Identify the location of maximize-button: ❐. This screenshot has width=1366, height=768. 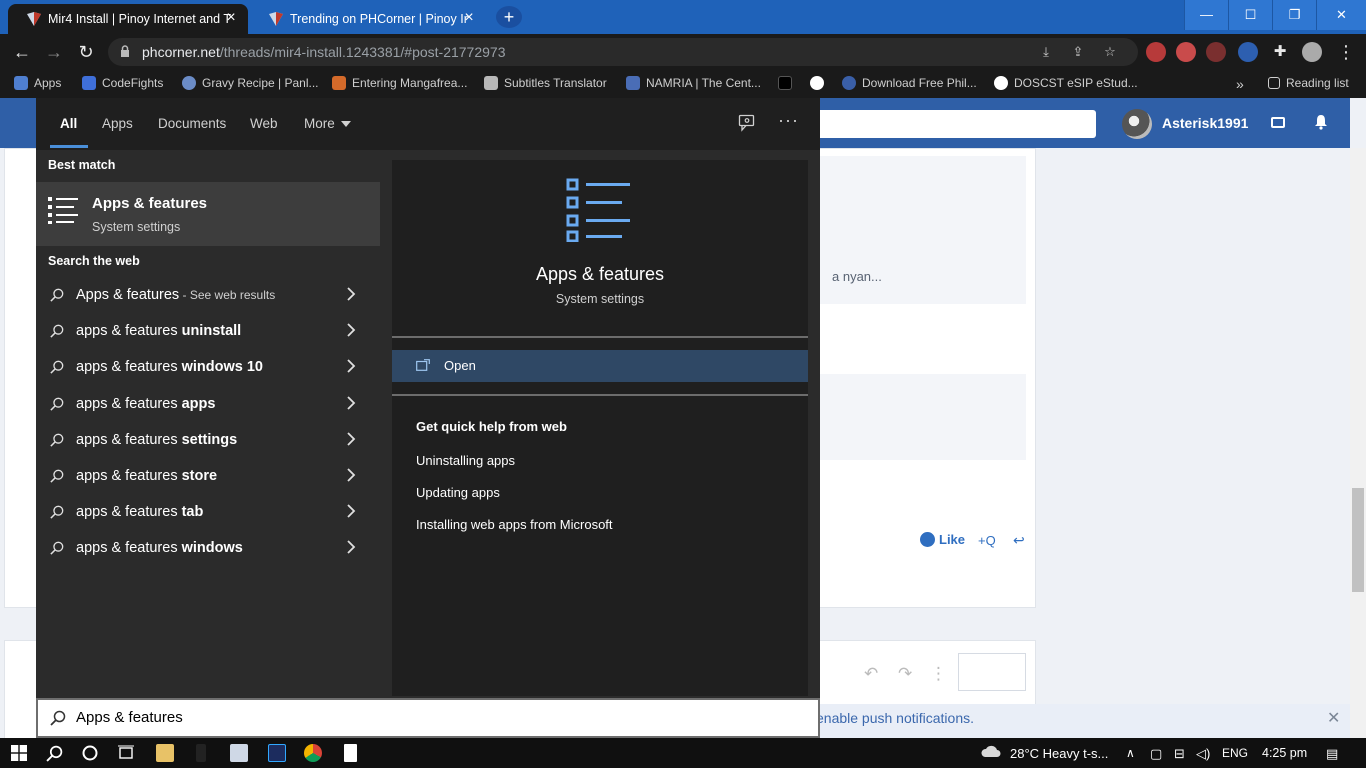
(1294, 15).